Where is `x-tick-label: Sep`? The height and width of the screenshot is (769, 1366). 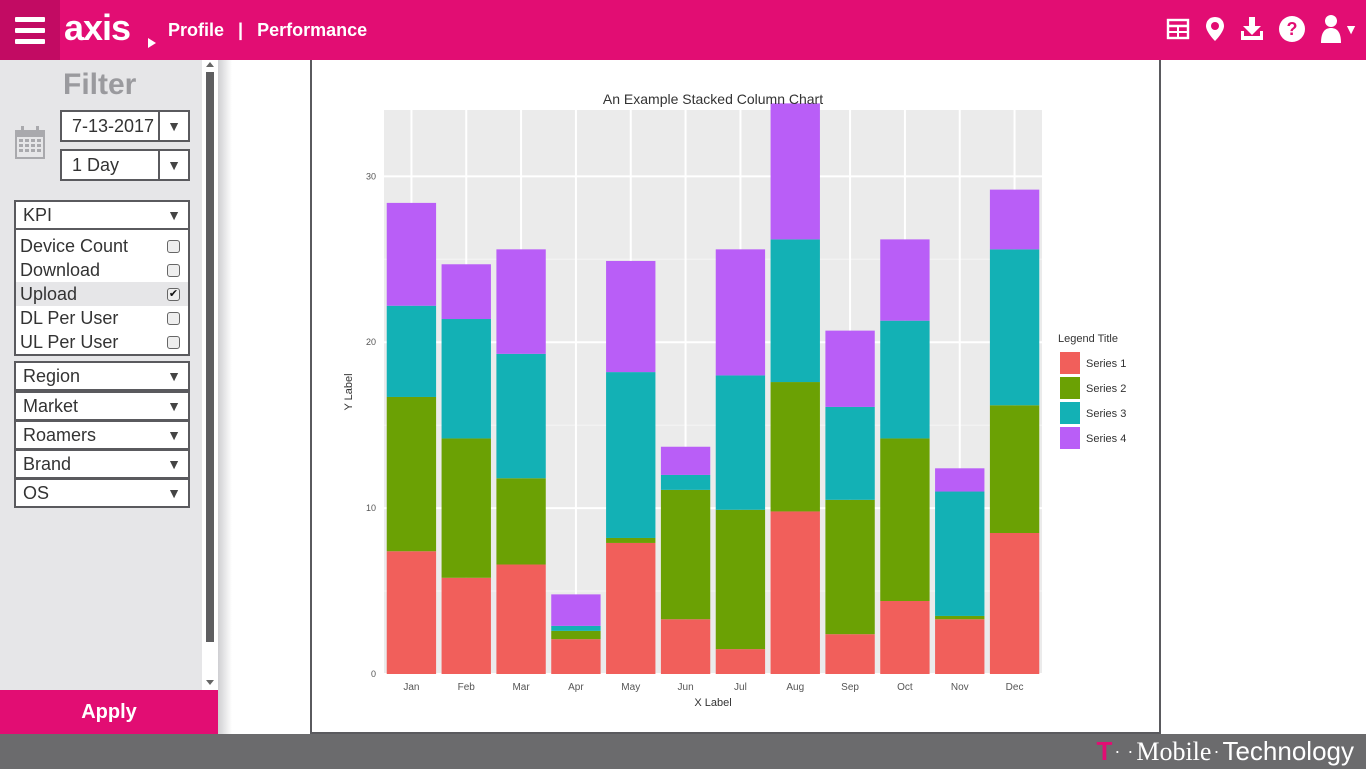
x-tick-label: Sep is located at coordinates (850, 687).